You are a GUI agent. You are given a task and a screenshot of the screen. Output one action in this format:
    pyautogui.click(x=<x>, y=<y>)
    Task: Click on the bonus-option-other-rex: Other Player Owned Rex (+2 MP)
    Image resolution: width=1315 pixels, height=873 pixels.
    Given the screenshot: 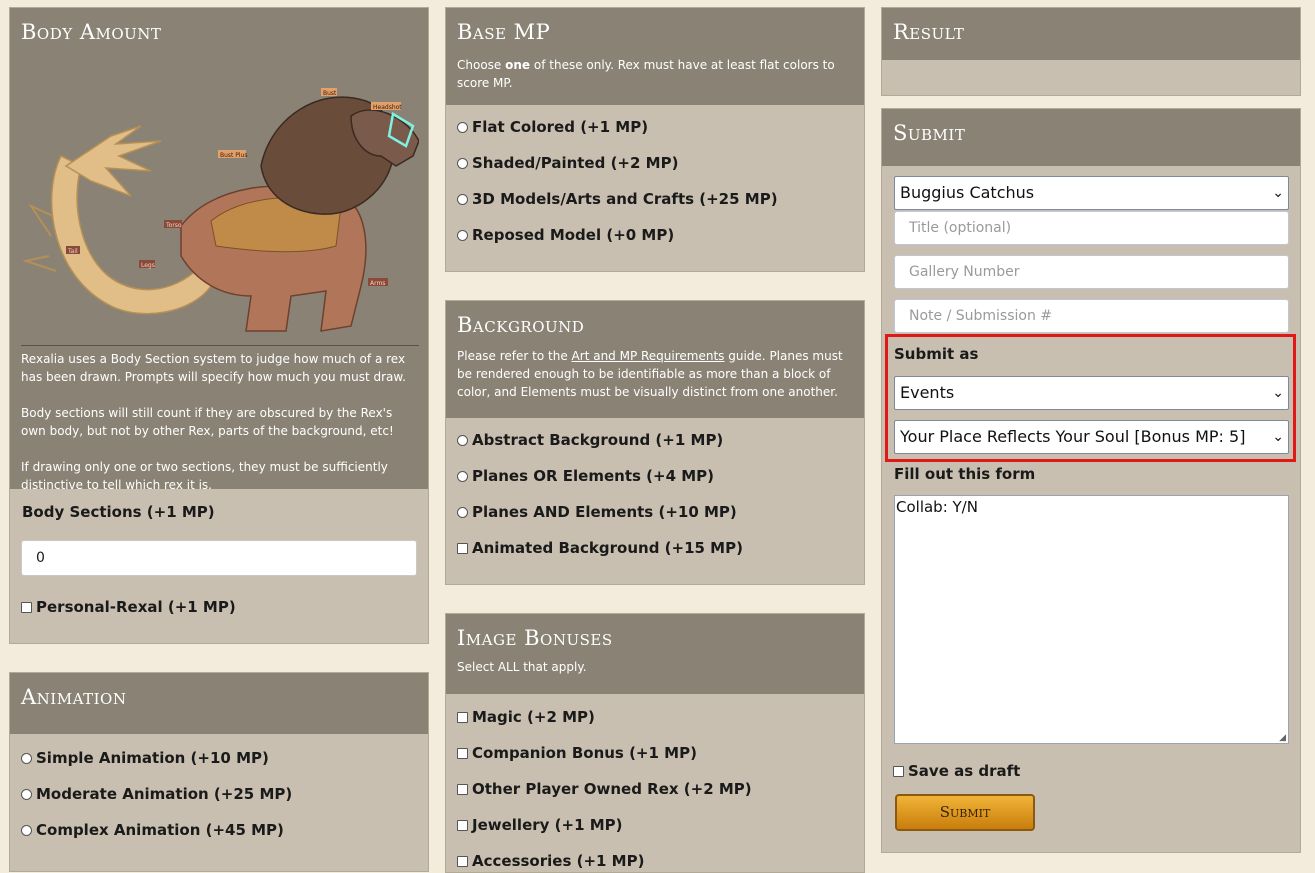 What is the action you would take?
    pyautogui.click(x=604, y=789)
    